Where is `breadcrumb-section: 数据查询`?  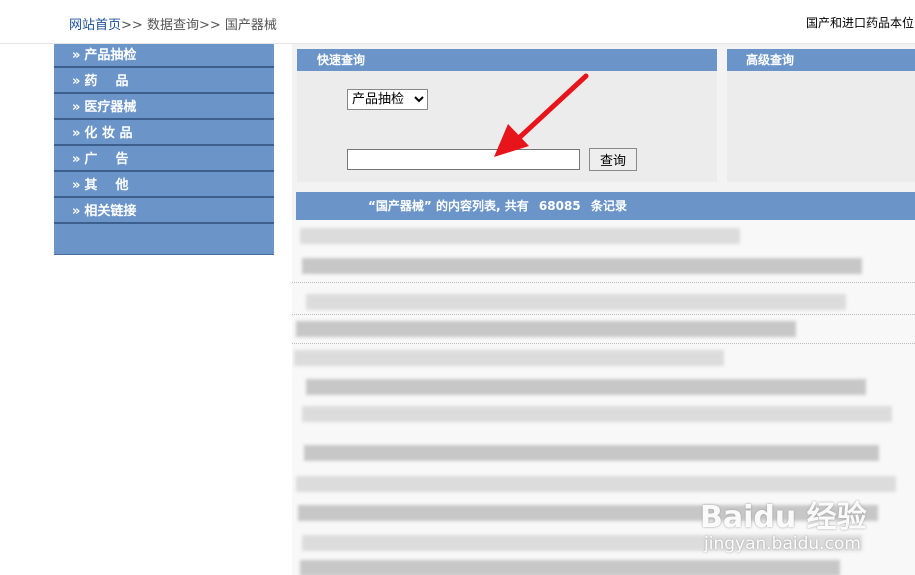
breadcrumb-section: 数据查询 is located at coordinates (173, 25).